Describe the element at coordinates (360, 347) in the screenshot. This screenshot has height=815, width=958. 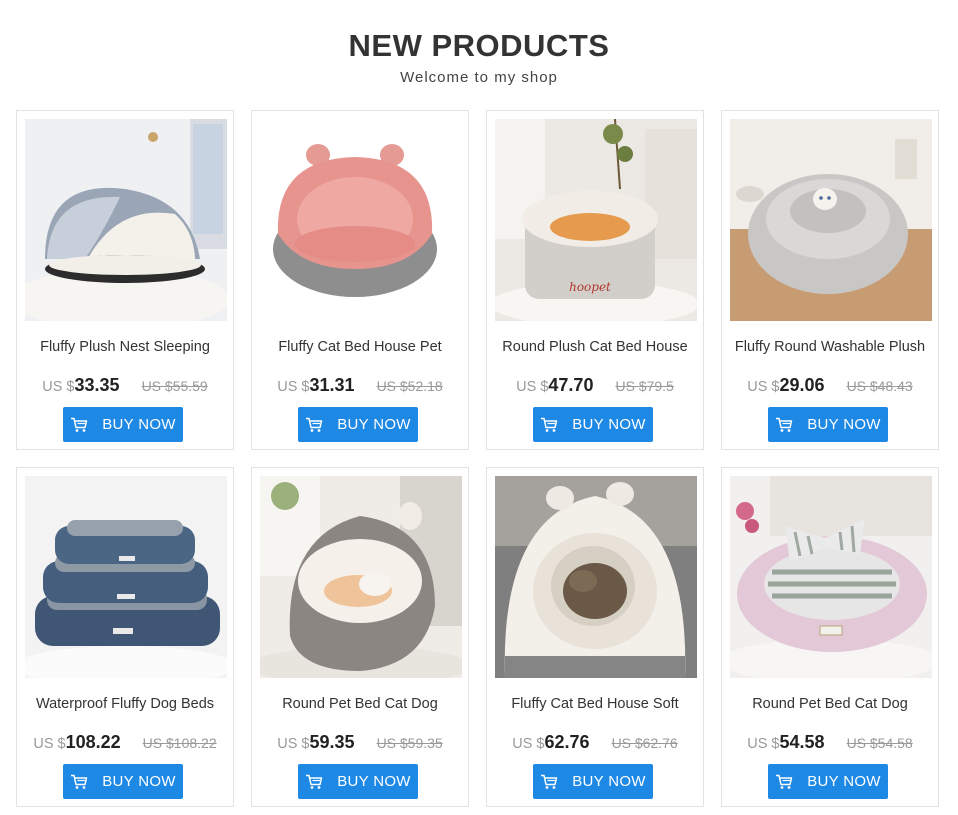
I see `product-name: Fluffy Cat Bed House Pet` at that location.